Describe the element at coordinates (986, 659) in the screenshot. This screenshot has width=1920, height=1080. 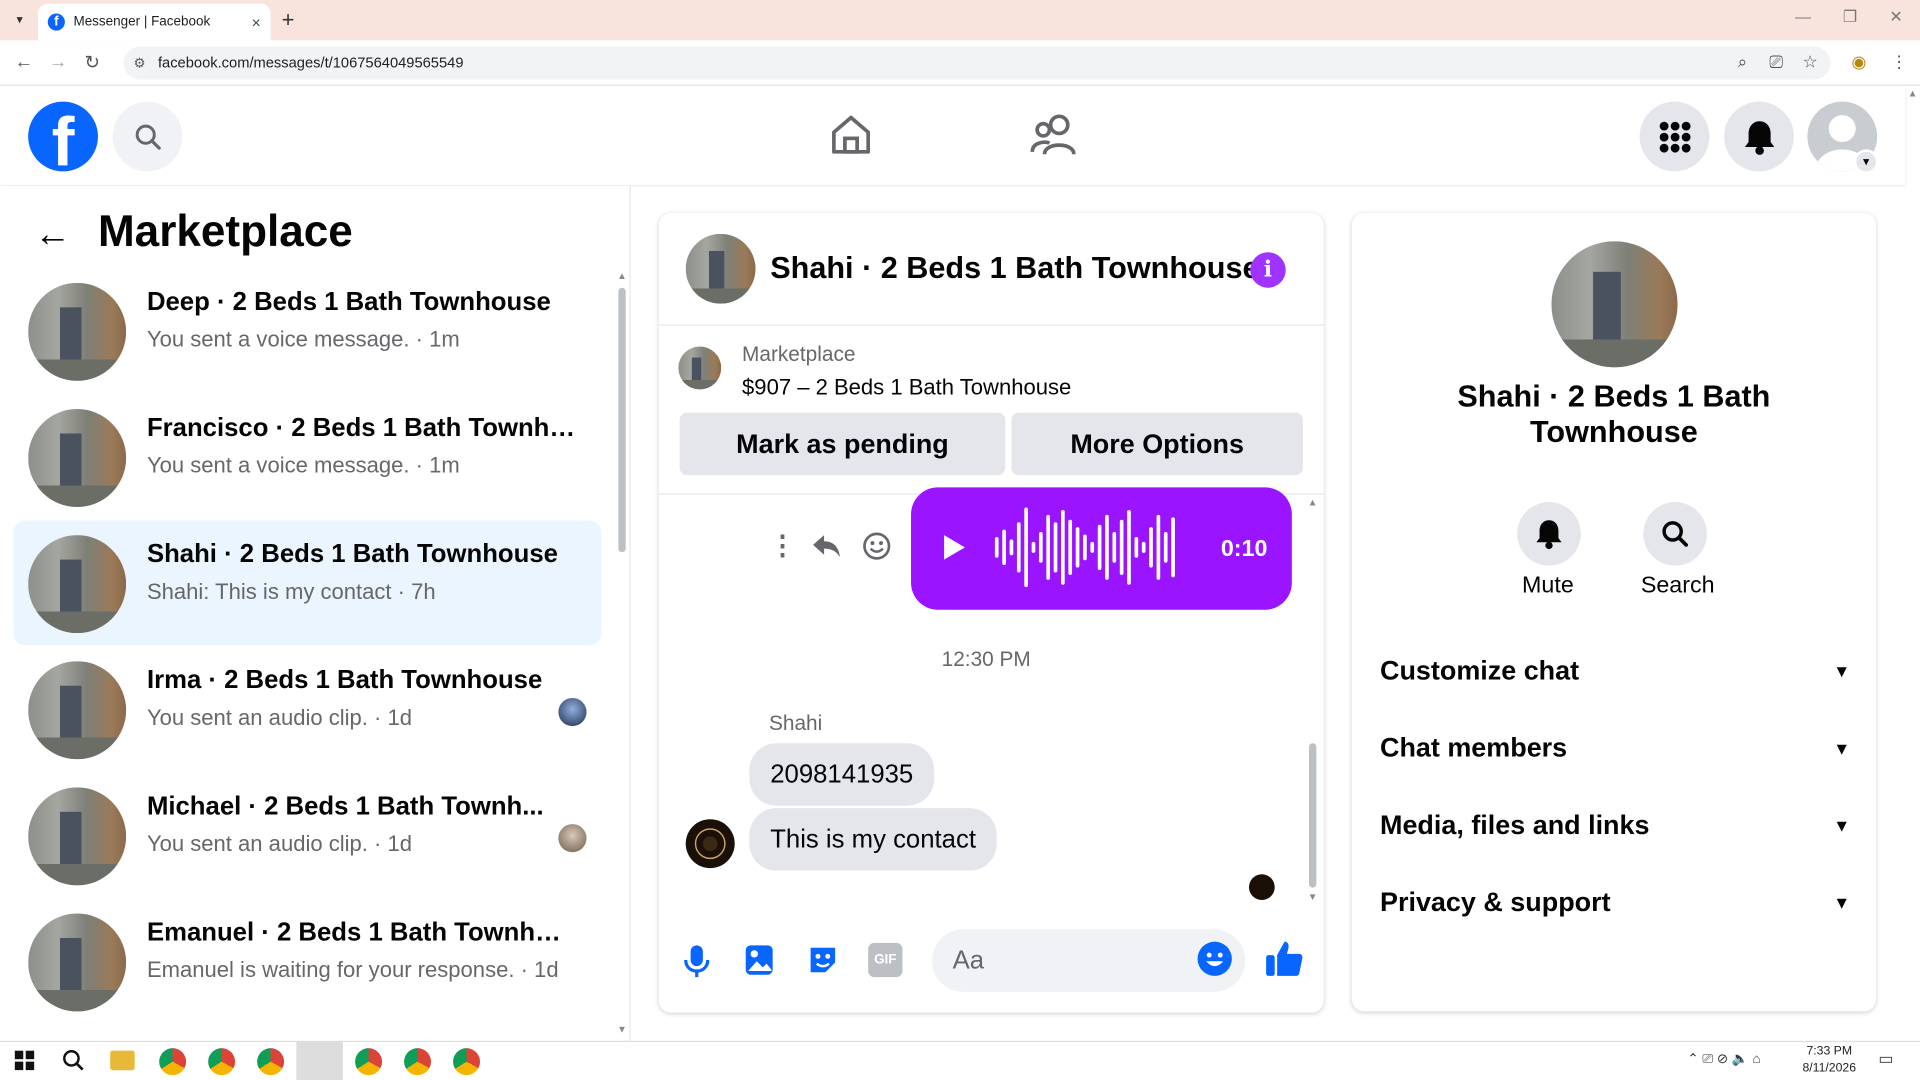
I see `message-timestamp: 12:30 PM` at that location.